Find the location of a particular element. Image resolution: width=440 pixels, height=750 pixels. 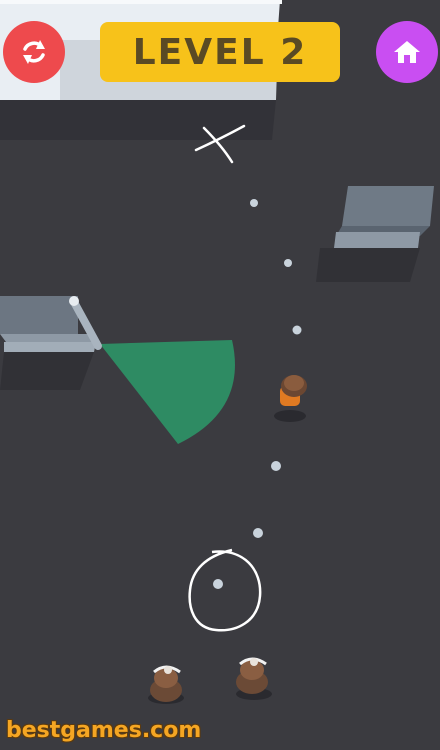

restart-button is located at coordinates (34, 52).